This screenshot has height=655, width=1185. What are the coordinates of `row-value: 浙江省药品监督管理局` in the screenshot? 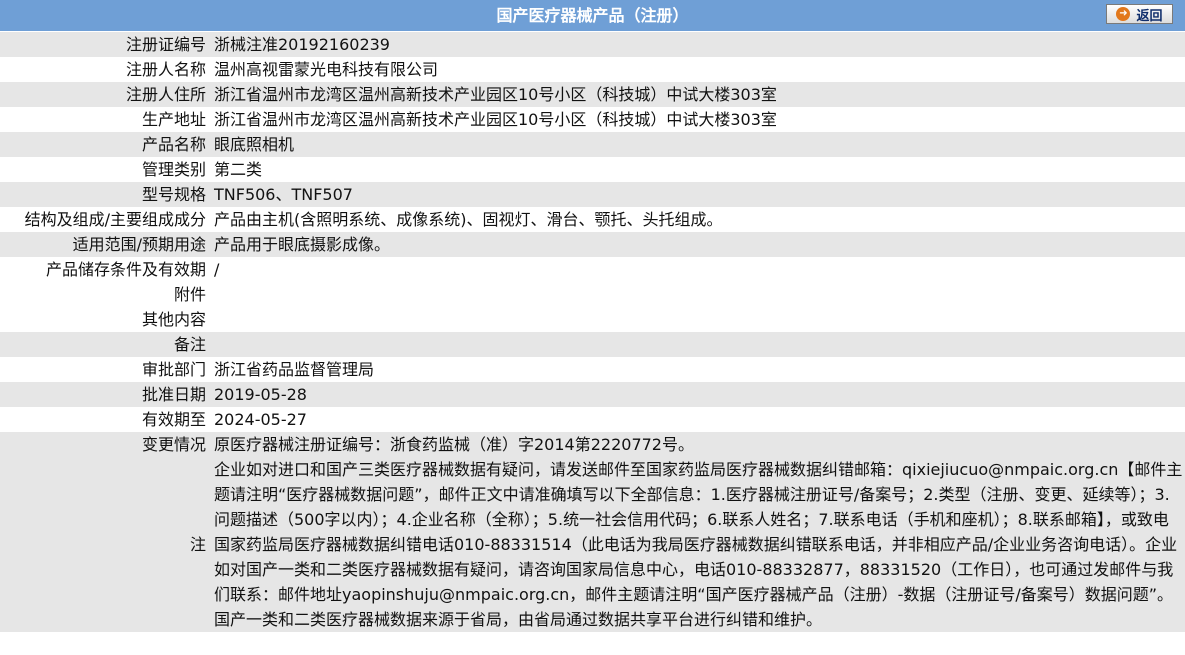 It's located at (697, 369).